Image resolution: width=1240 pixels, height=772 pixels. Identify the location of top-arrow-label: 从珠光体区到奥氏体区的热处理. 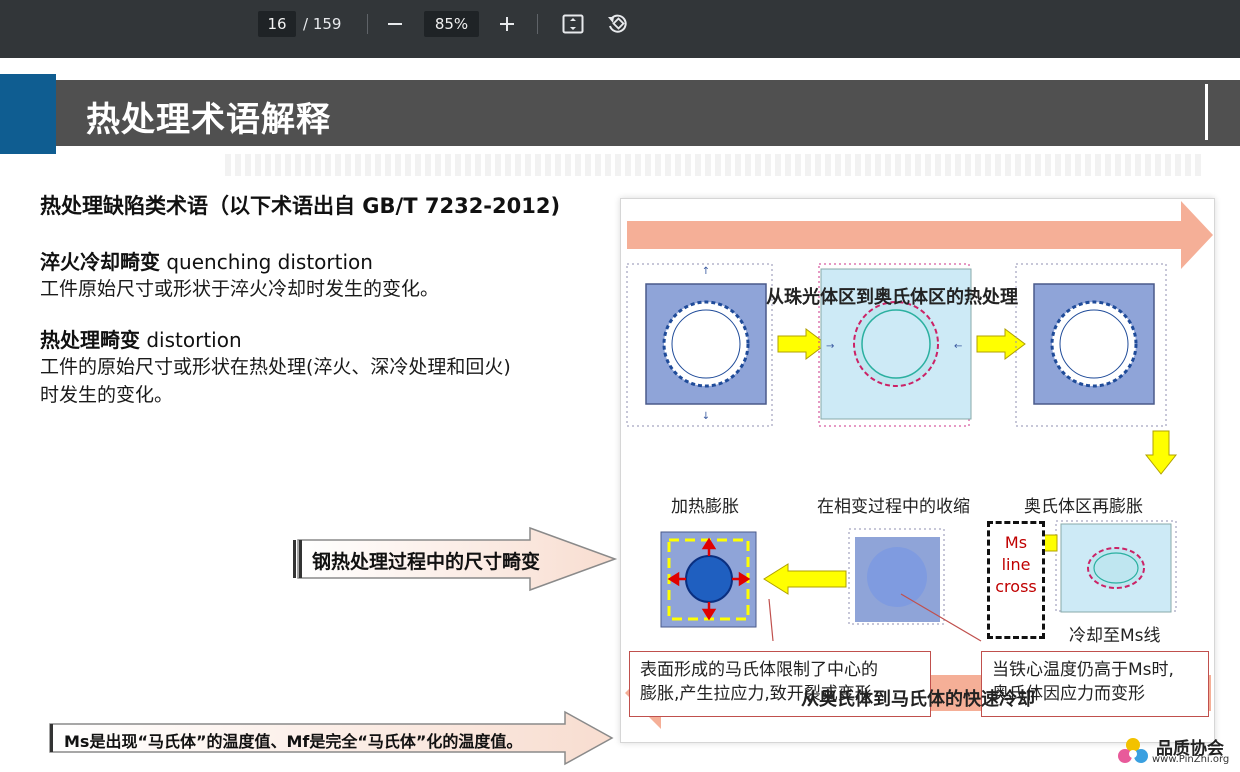
(892, 297).